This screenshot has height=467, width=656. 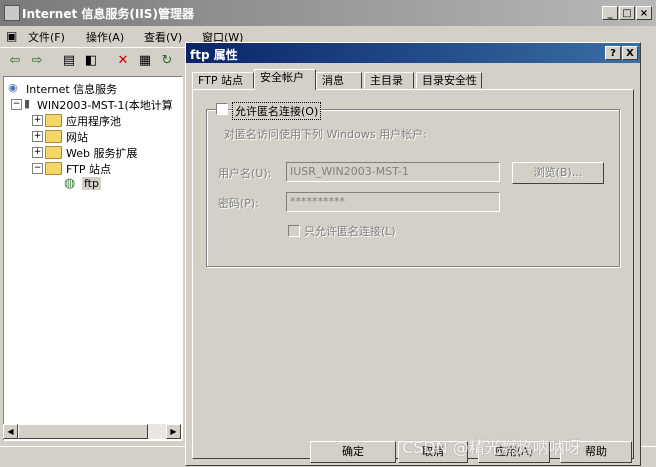 What do you see at coordinates (10, 431) in the screenshot?
I see `scroll-left-icon: ◀` at bounding box center [10, 431].